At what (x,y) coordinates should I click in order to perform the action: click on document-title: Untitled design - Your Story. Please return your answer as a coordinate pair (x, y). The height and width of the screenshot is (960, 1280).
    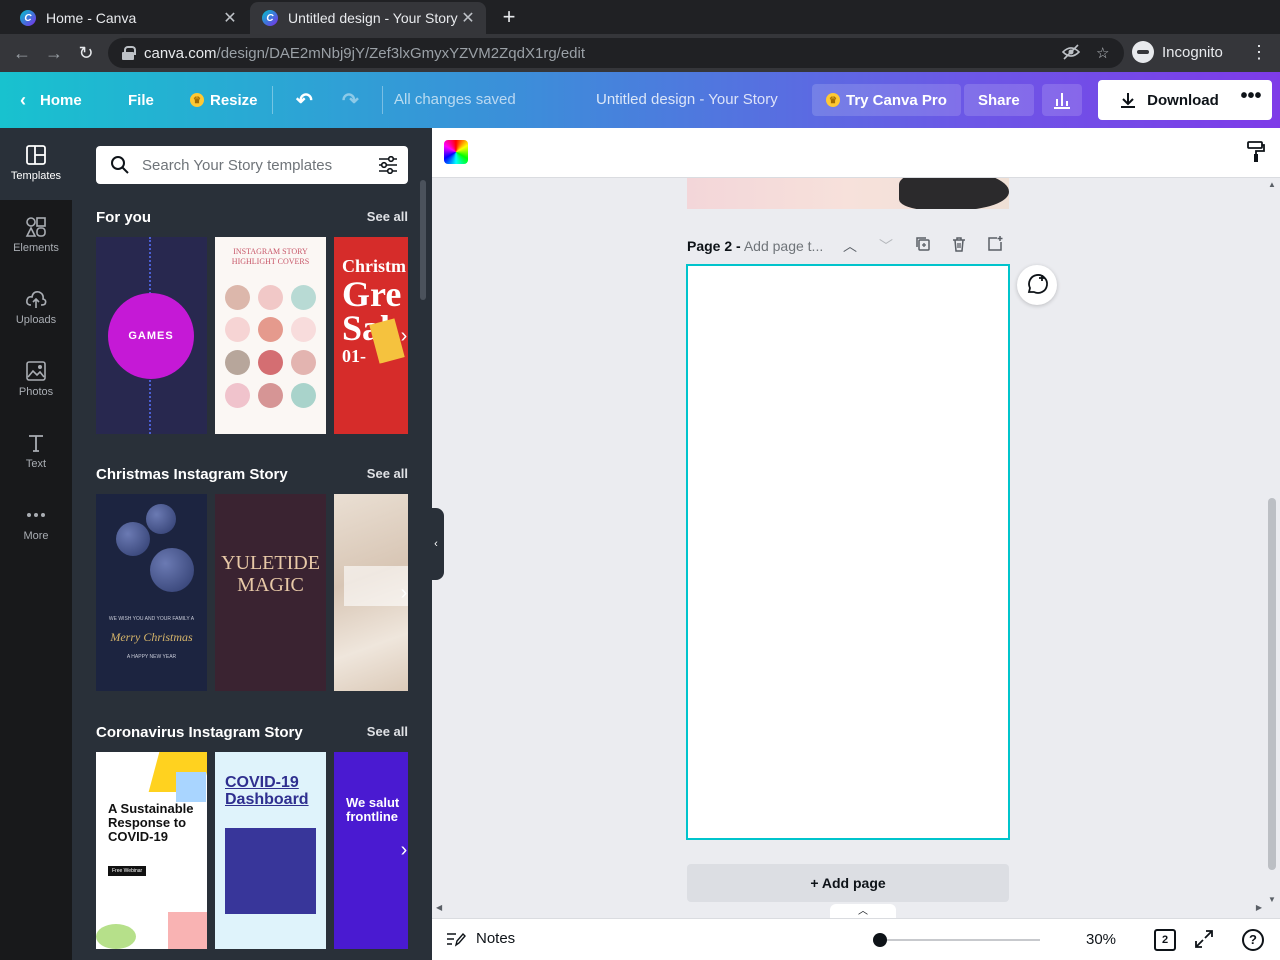
    Looking at the image, I should click on (687, 99).